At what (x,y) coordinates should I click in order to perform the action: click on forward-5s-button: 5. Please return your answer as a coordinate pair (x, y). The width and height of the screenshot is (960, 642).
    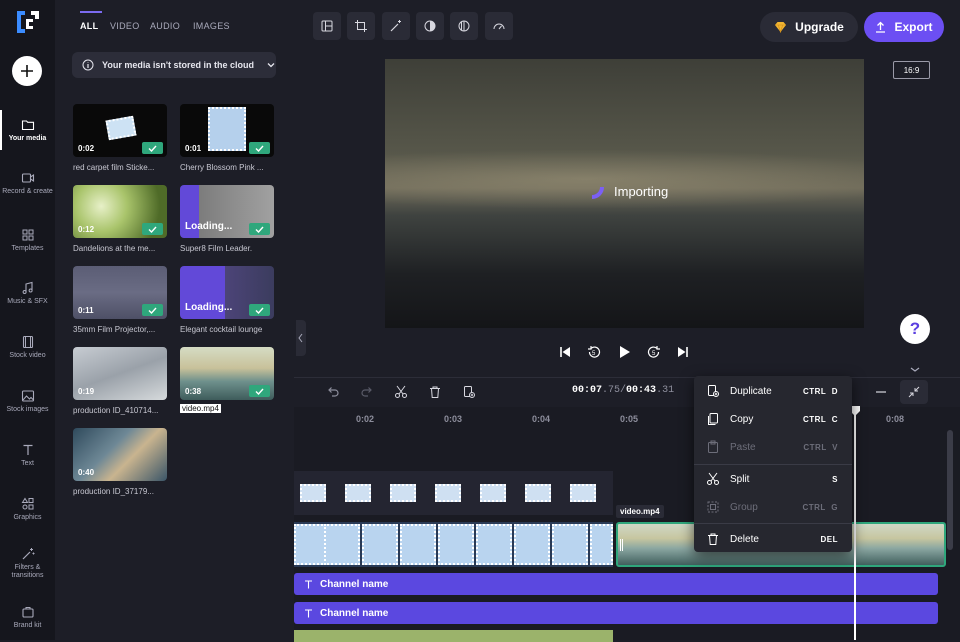
    Looking at the image, I should click on (654, 352).